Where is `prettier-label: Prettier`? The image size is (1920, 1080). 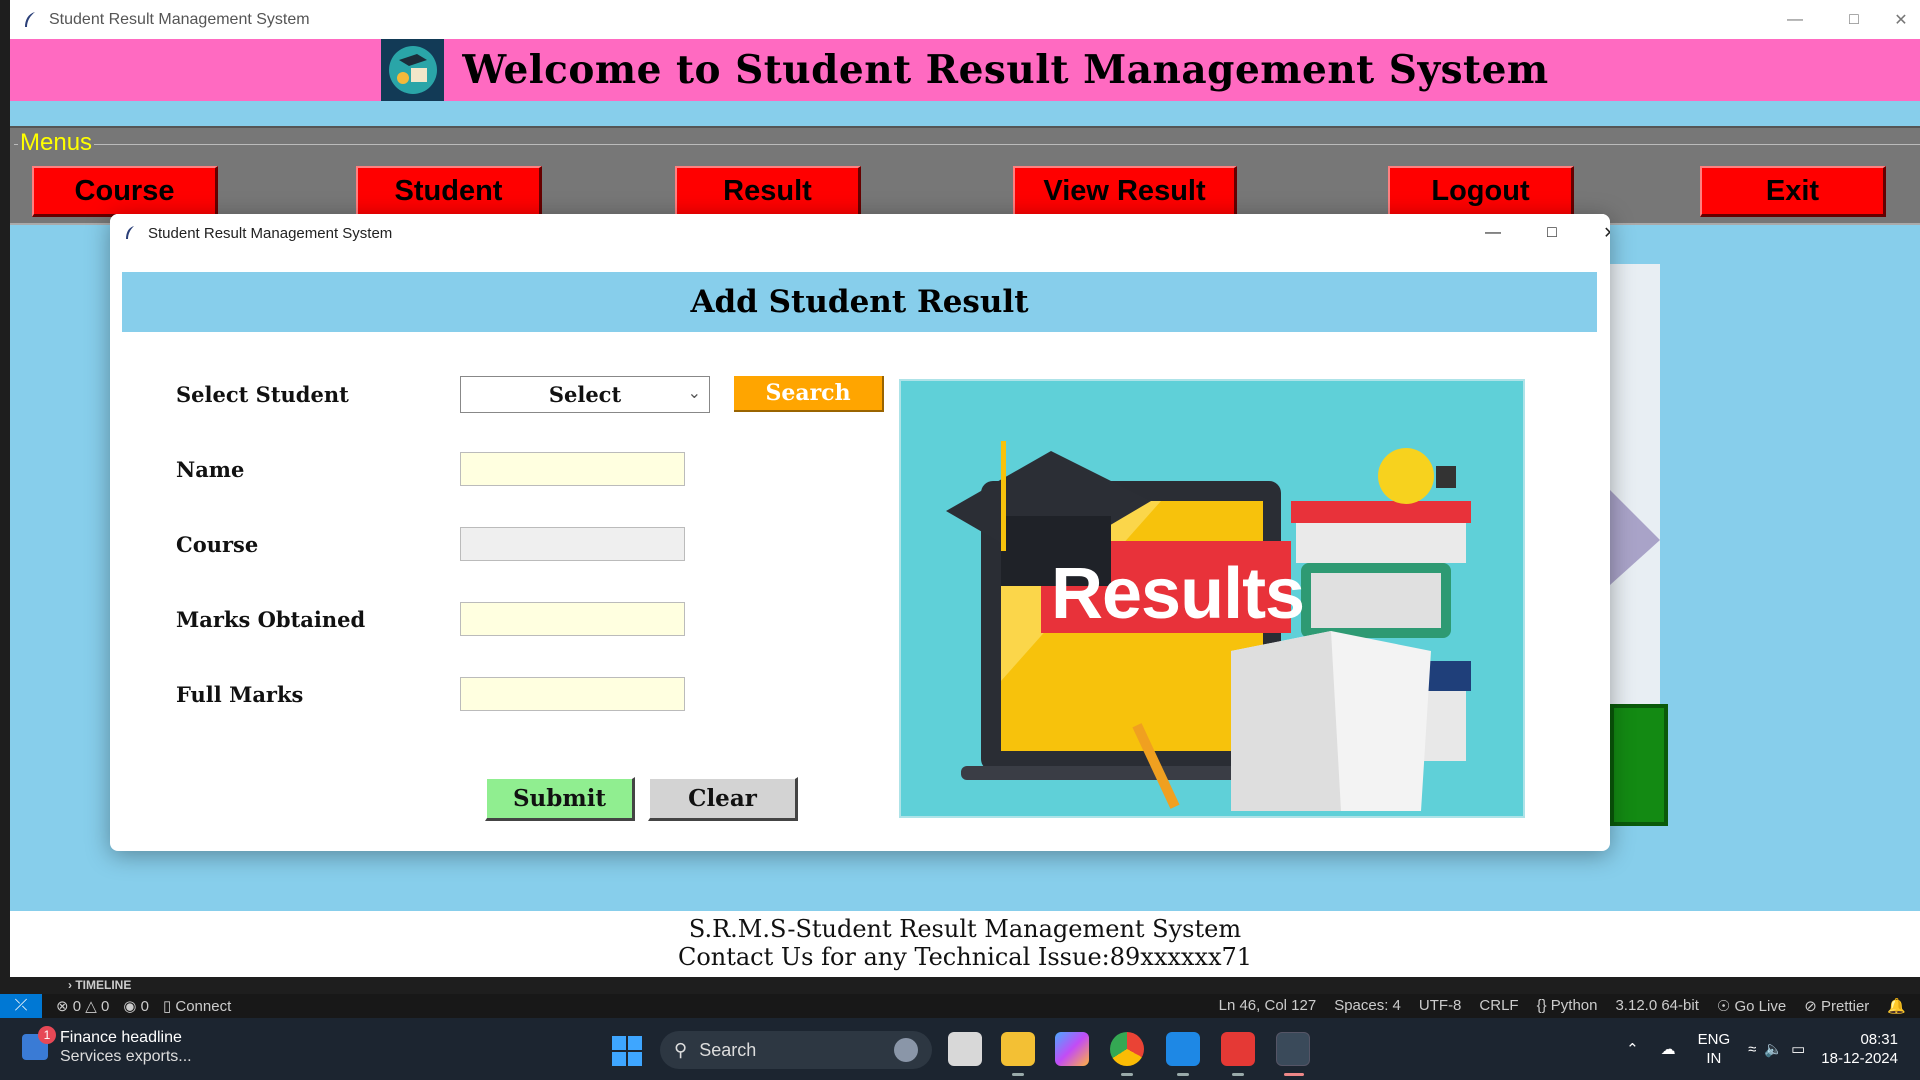 prettier-label: Prettier is located at coordinates (1845, 1006).